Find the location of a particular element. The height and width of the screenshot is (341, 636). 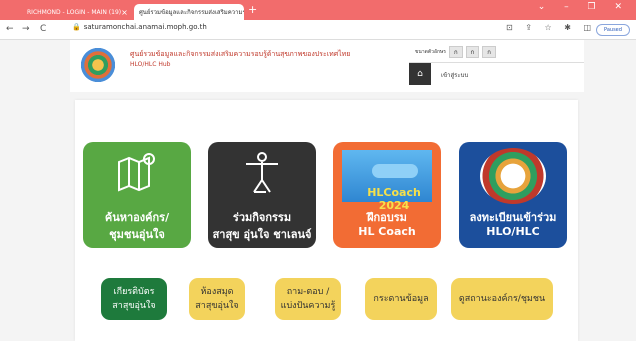

profile-button: Paused is located at coordinates (613, 30).